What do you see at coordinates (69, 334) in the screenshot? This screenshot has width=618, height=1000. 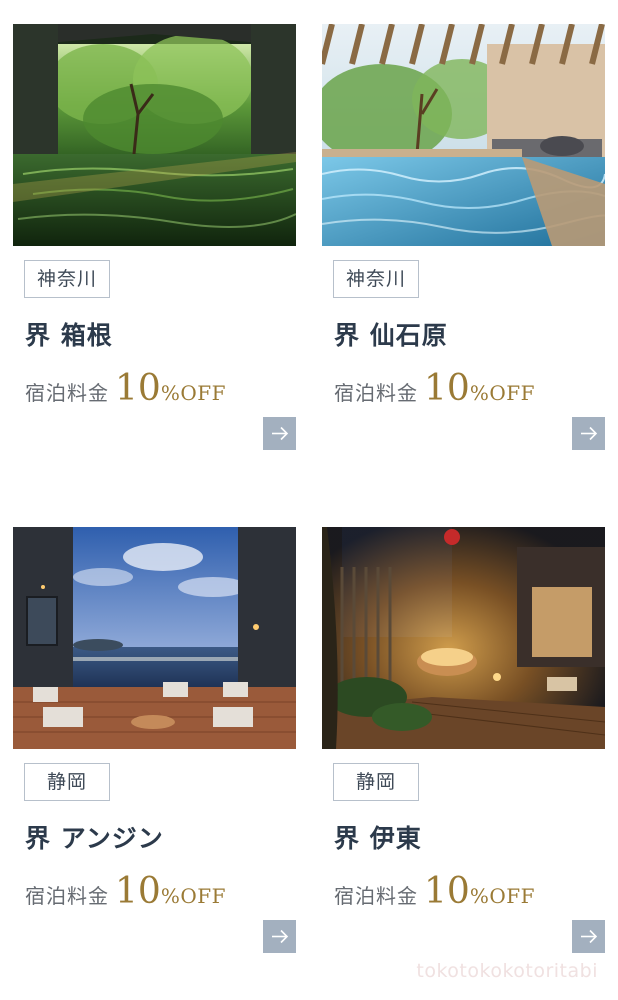 I see `hotel-name: 界 箱根` at bounding box center [69, 334].